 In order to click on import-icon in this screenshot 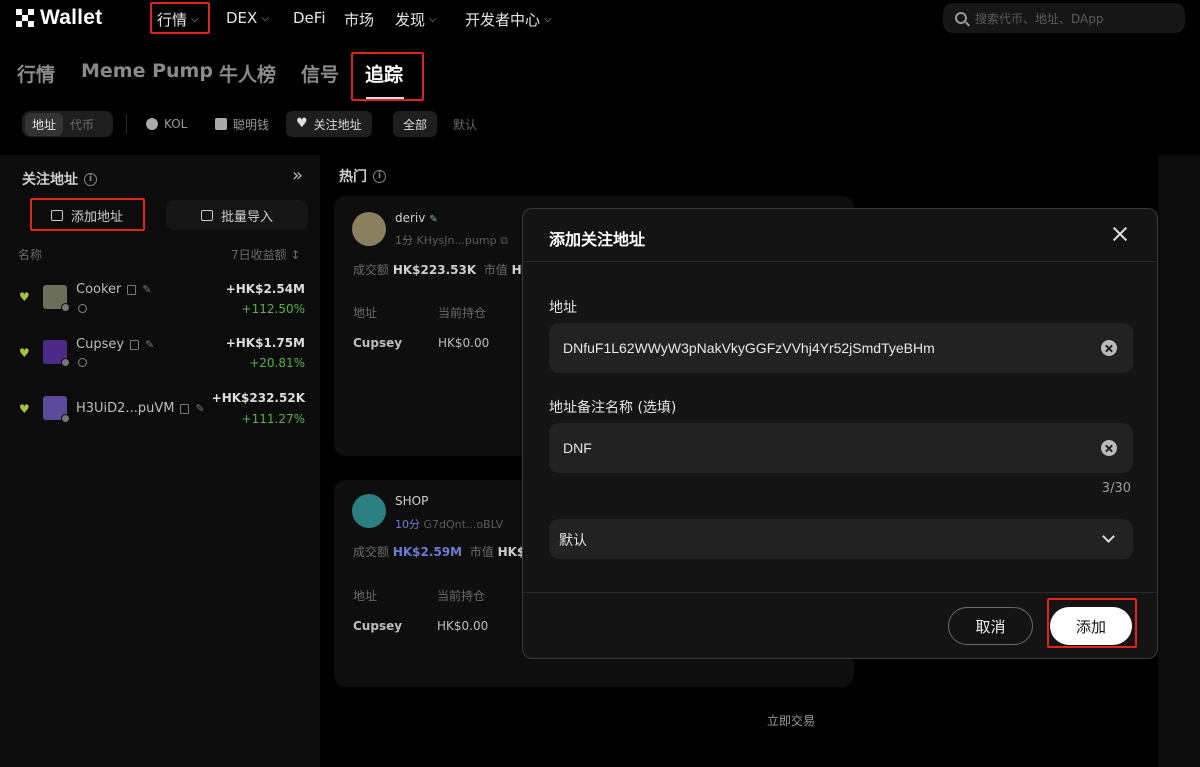, I will do `click(206, 215)`.